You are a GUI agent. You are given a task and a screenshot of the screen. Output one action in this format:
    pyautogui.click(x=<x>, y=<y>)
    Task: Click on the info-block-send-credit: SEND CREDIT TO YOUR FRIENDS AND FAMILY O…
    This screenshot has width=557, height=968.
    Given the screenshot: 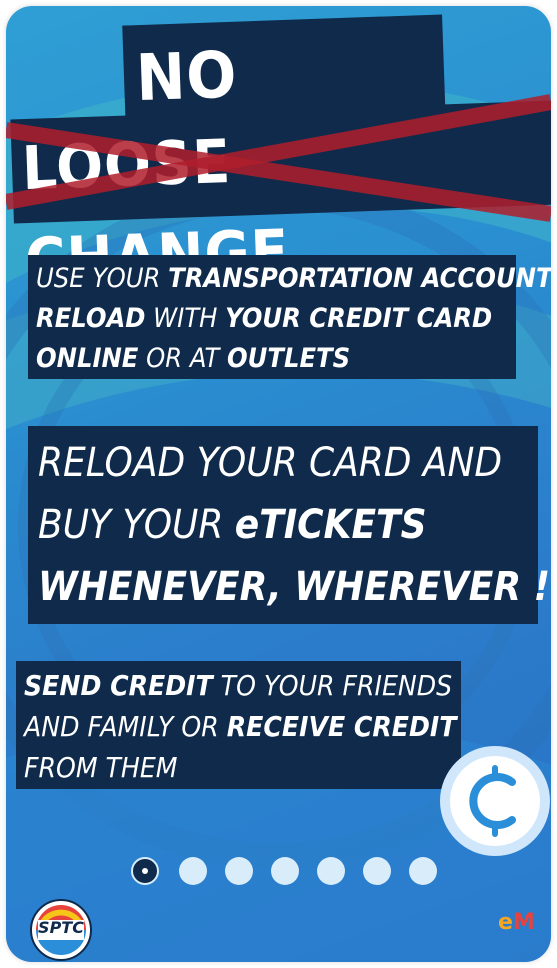 What is the action you would take?
    pyautogui.click(x=238, y=725)
    